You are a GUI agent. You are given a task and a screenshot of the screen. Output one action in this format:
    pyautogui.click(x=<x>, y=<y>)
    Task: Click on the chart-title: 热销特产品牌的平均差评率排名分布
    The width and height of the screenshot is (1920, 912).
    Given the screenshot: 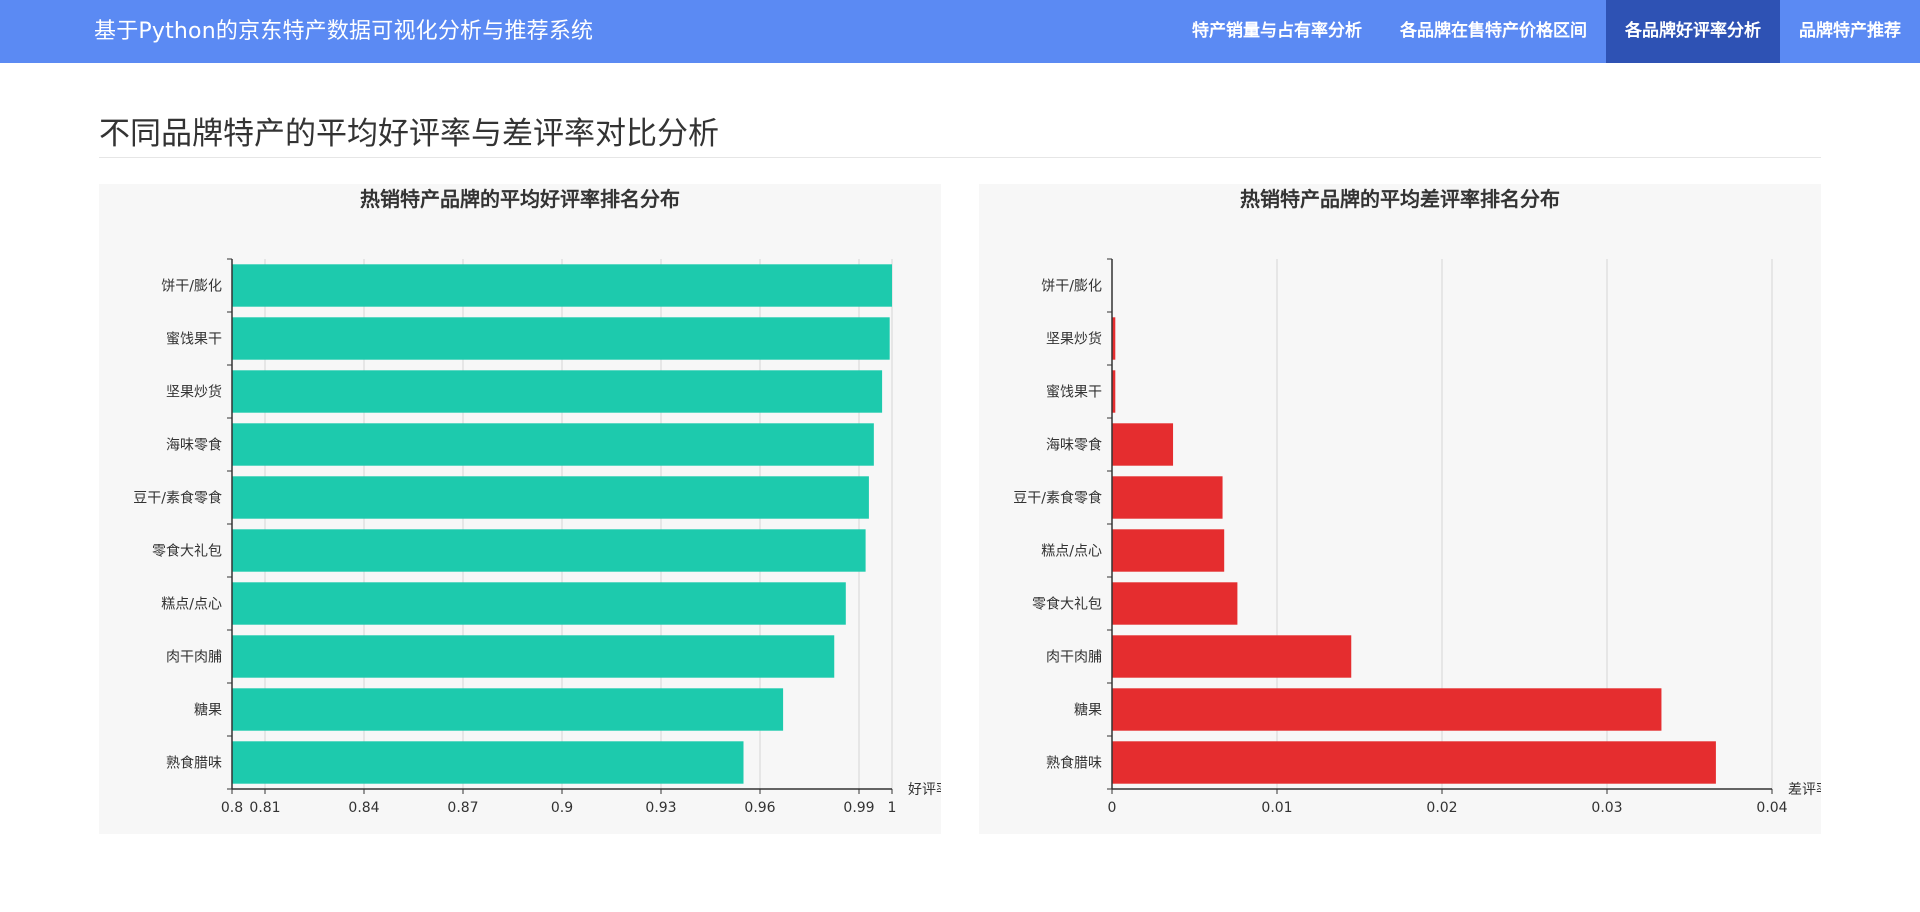 What is the action you would take?
    pyautogui.click(x=1400, y=199)
    